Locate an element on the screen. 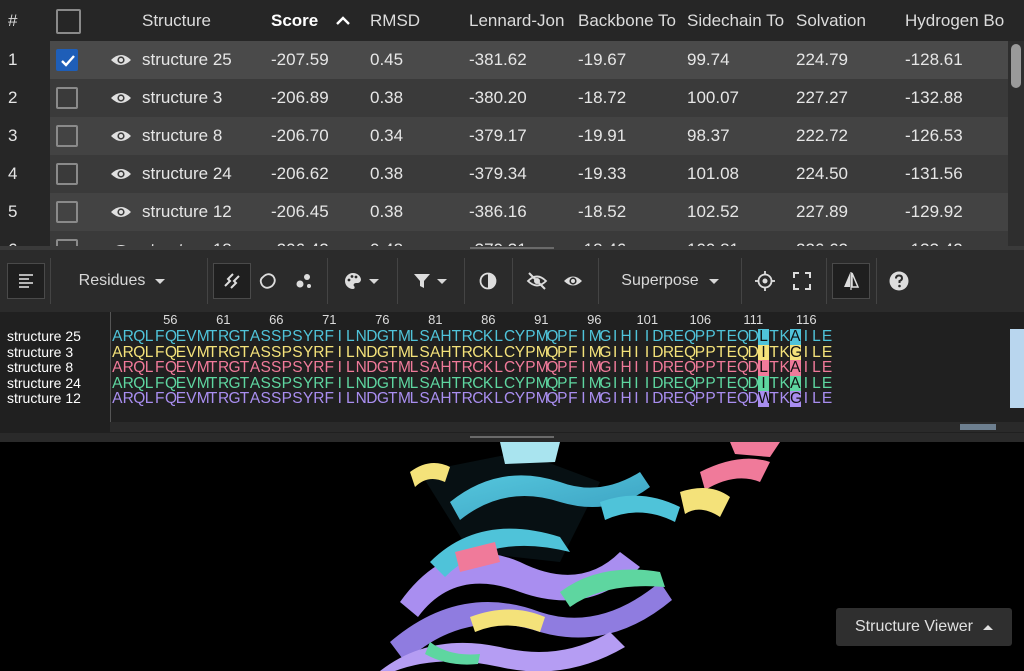  column-header-hydrogen-bond: Hydrogen Bo is located at coordinates (956, 20).